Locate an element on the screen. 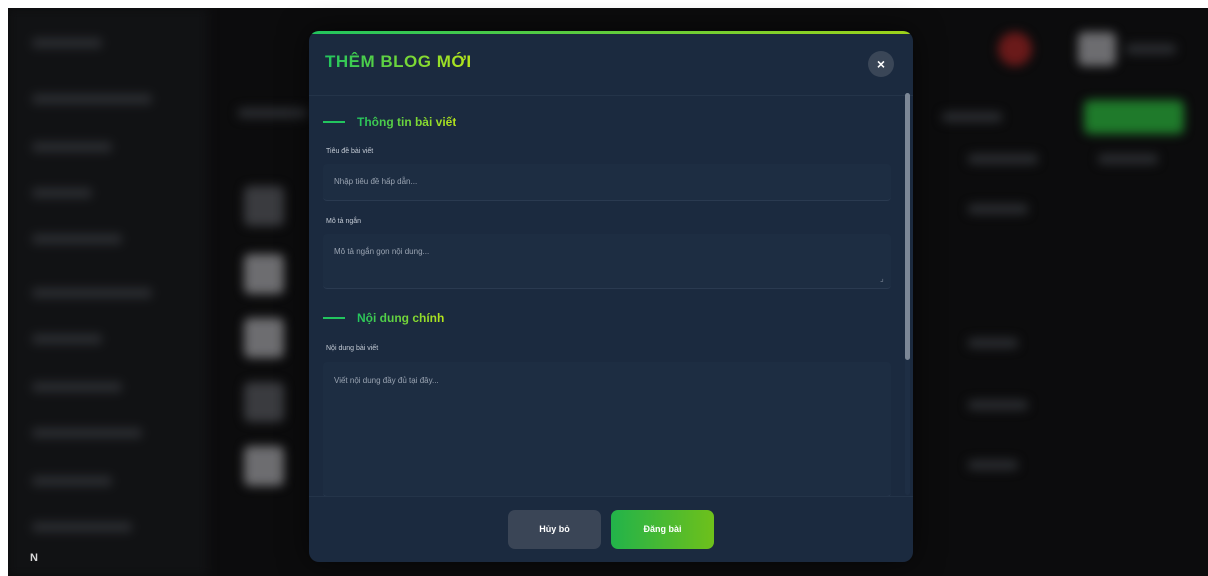  background-avatar is located at coordinates (1097, 49).